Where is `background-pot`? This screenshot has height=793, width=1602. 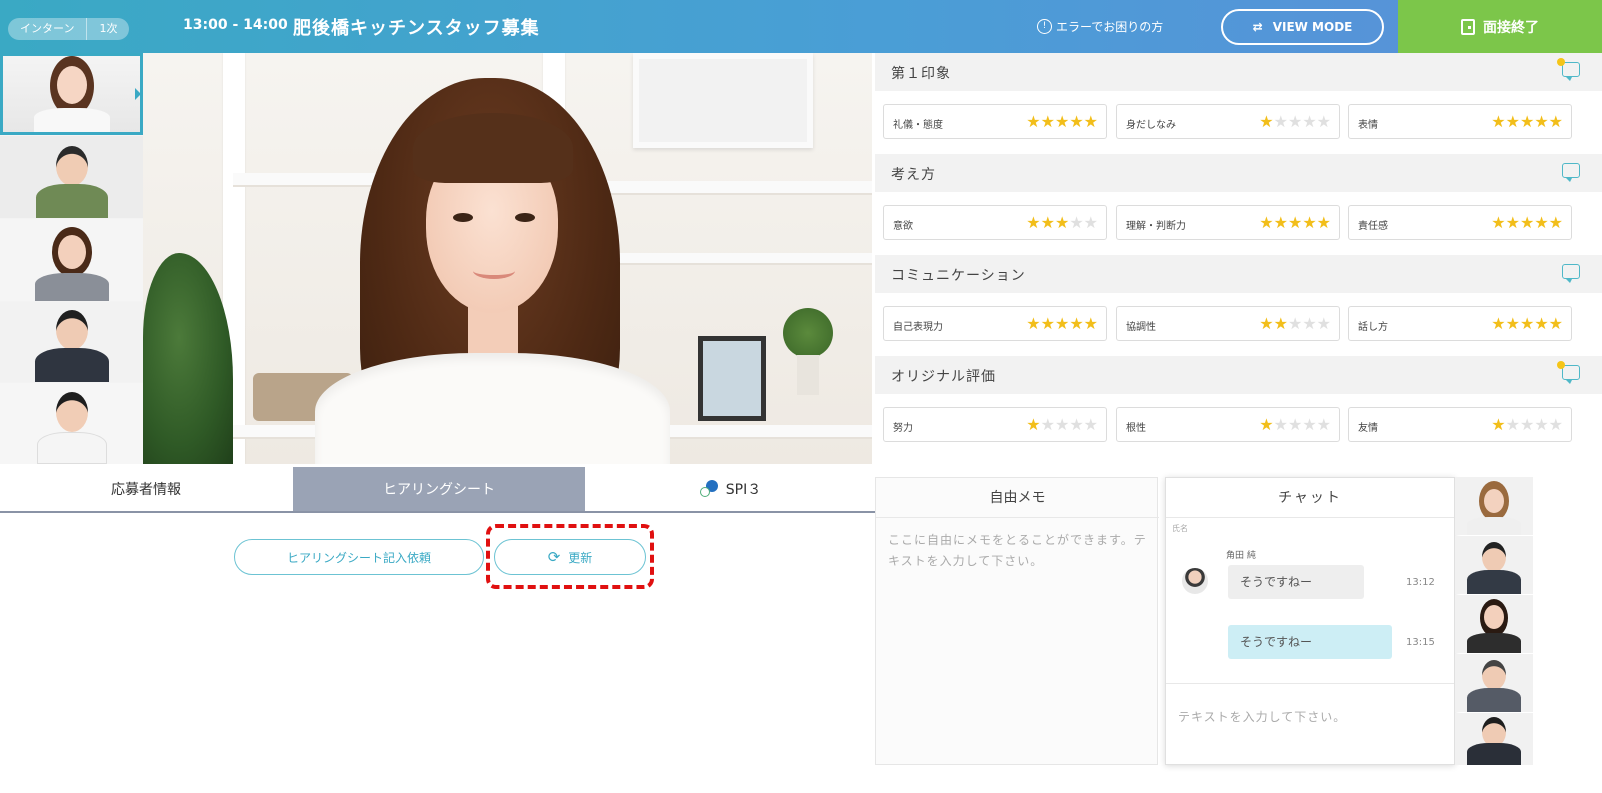
background-pot is located at coordinates (808, 375).